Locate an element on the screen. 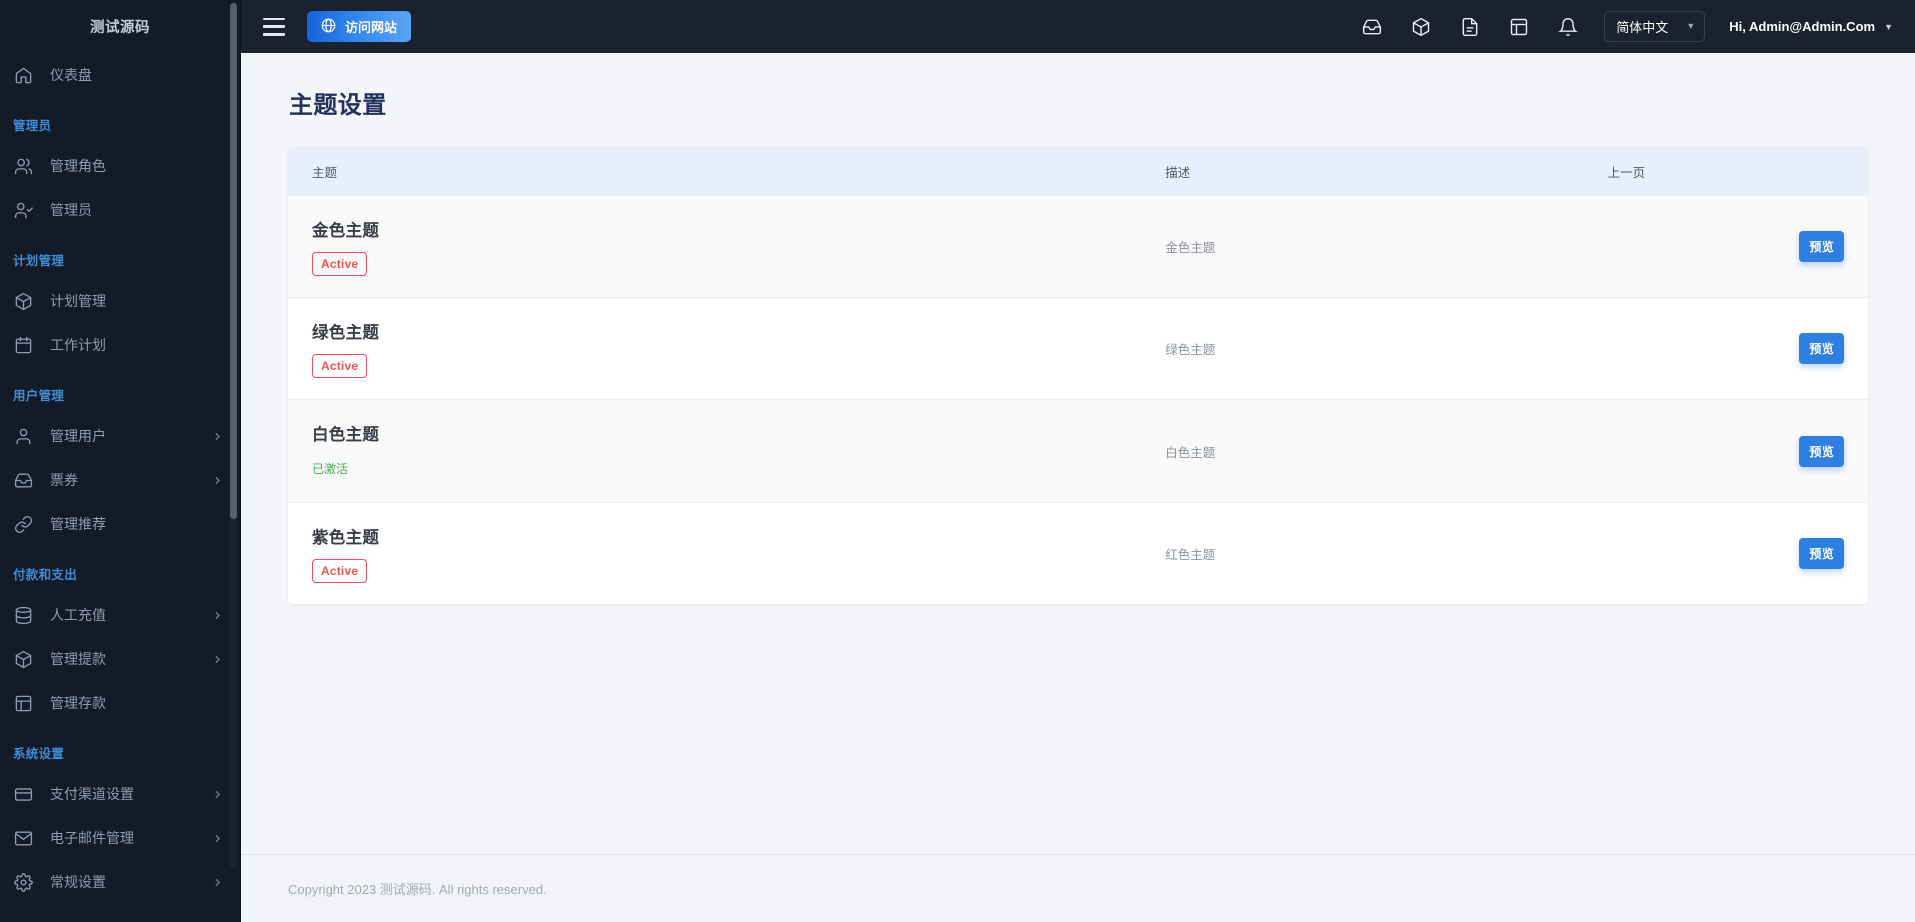  theme-name: 金色主题 is located at coordinates (346, 231).